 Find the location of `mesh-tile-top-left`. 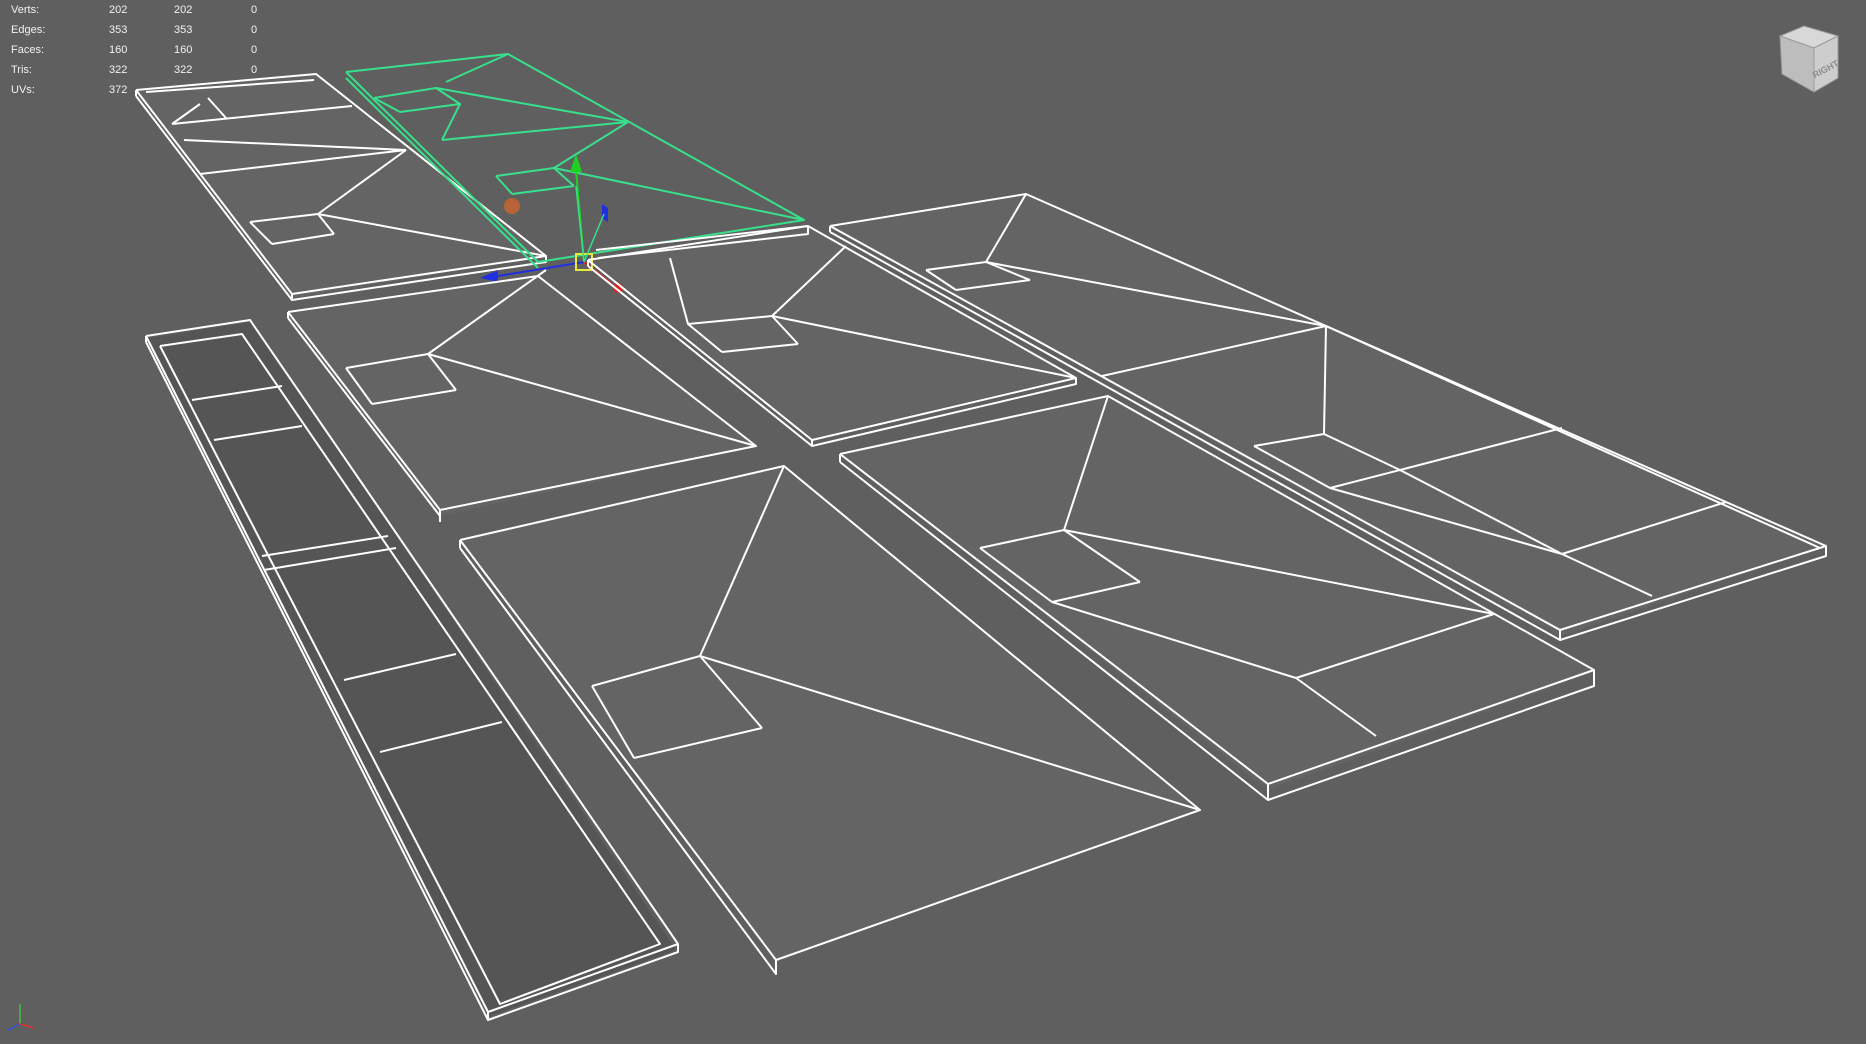

mesh-tile-top-left is located at coordinates (341, 187).